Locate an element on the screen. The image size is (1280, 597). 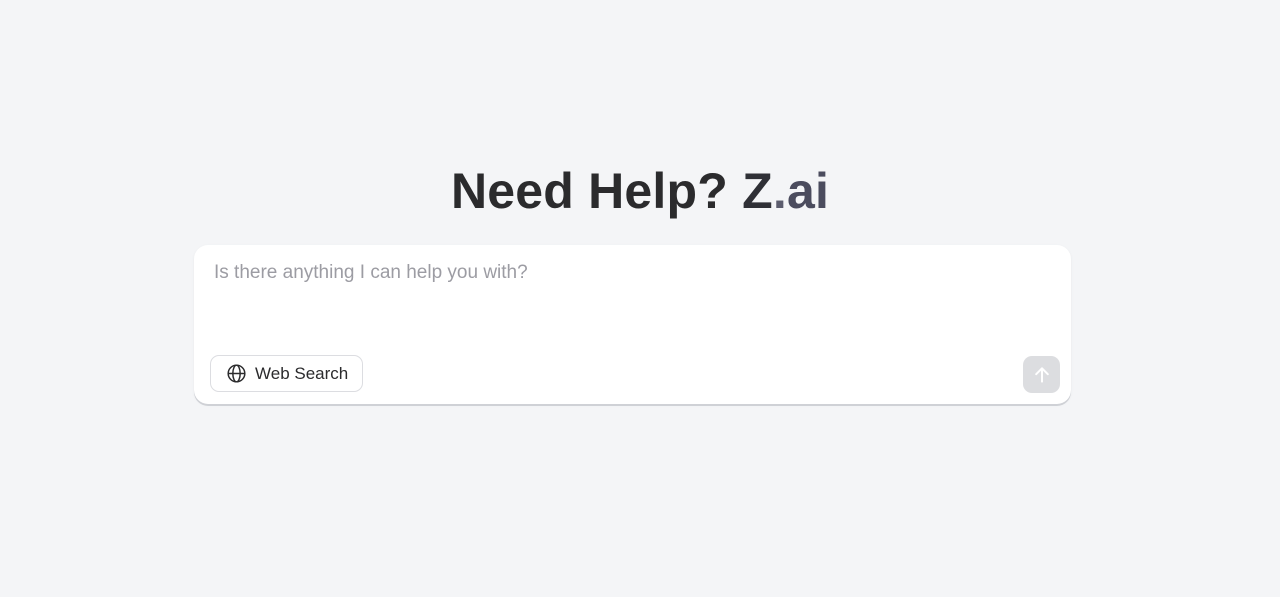
web-search-button: Web Search is located at coordinates (287, 373).